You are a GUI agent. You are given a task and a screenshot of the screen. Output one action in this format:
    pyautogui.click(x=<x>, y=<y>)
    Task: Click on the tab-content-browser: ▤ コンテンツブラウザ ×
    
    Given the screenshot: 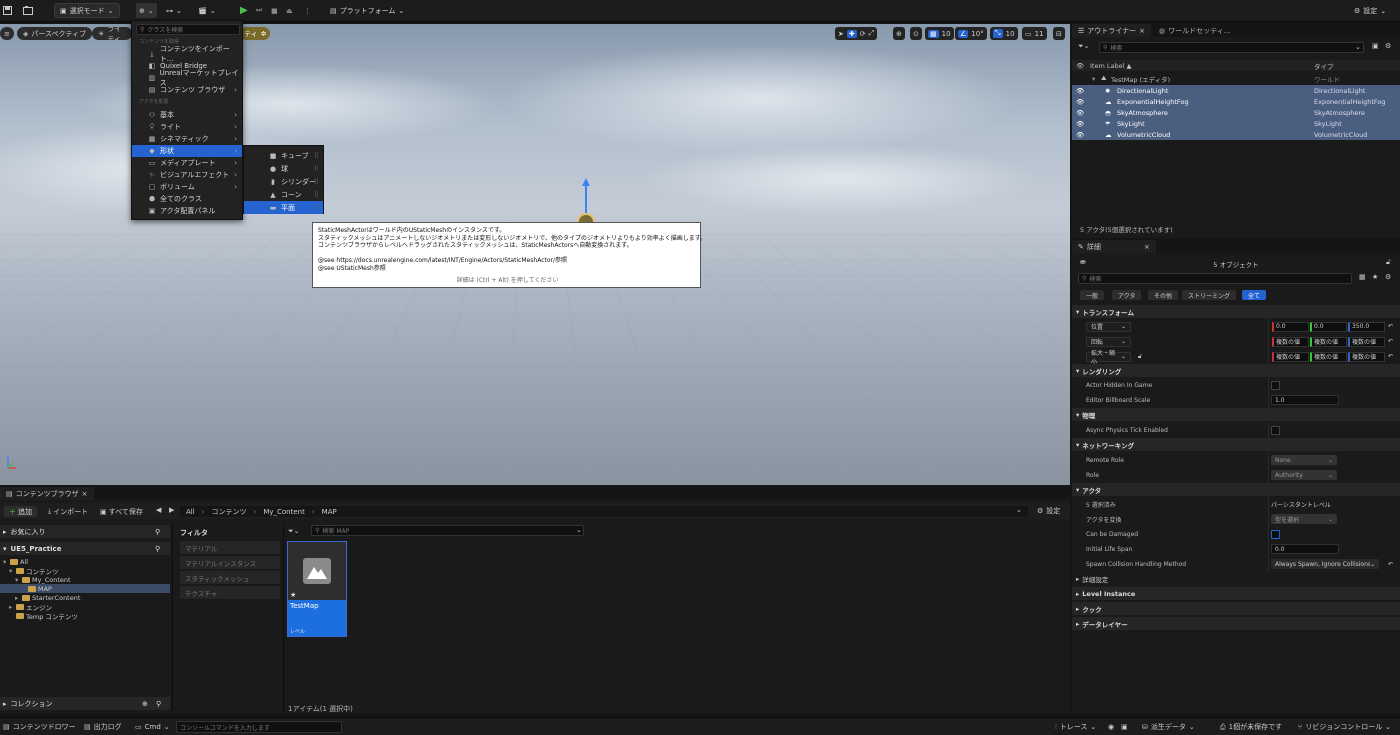 What is the action you would take?
    pyautogui.click(x=47, y=493)
    